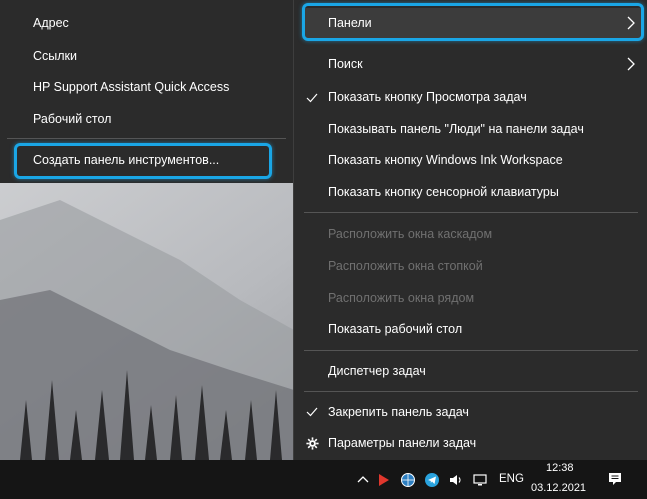  Describe the element at coordinates (377, 371) in the screenshot. I see `menu-item-task-manager: Диспетчер задач` at that location.